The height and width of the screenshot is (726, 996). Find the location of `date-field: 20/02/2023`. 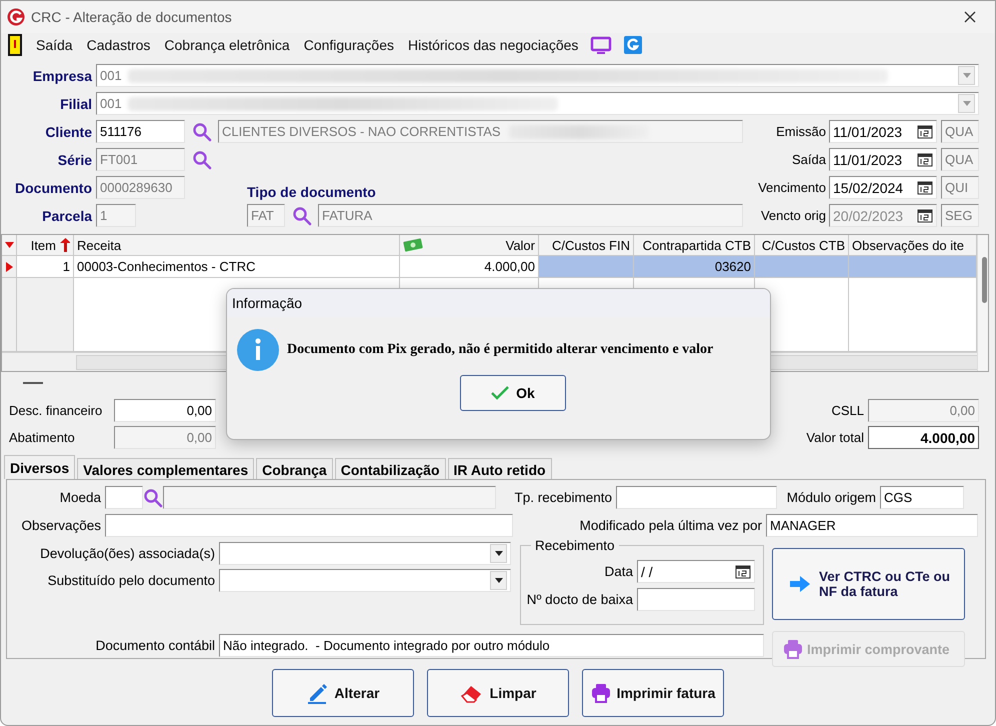

date-field: 20/02/2023 is located at coordinates (883, 215).